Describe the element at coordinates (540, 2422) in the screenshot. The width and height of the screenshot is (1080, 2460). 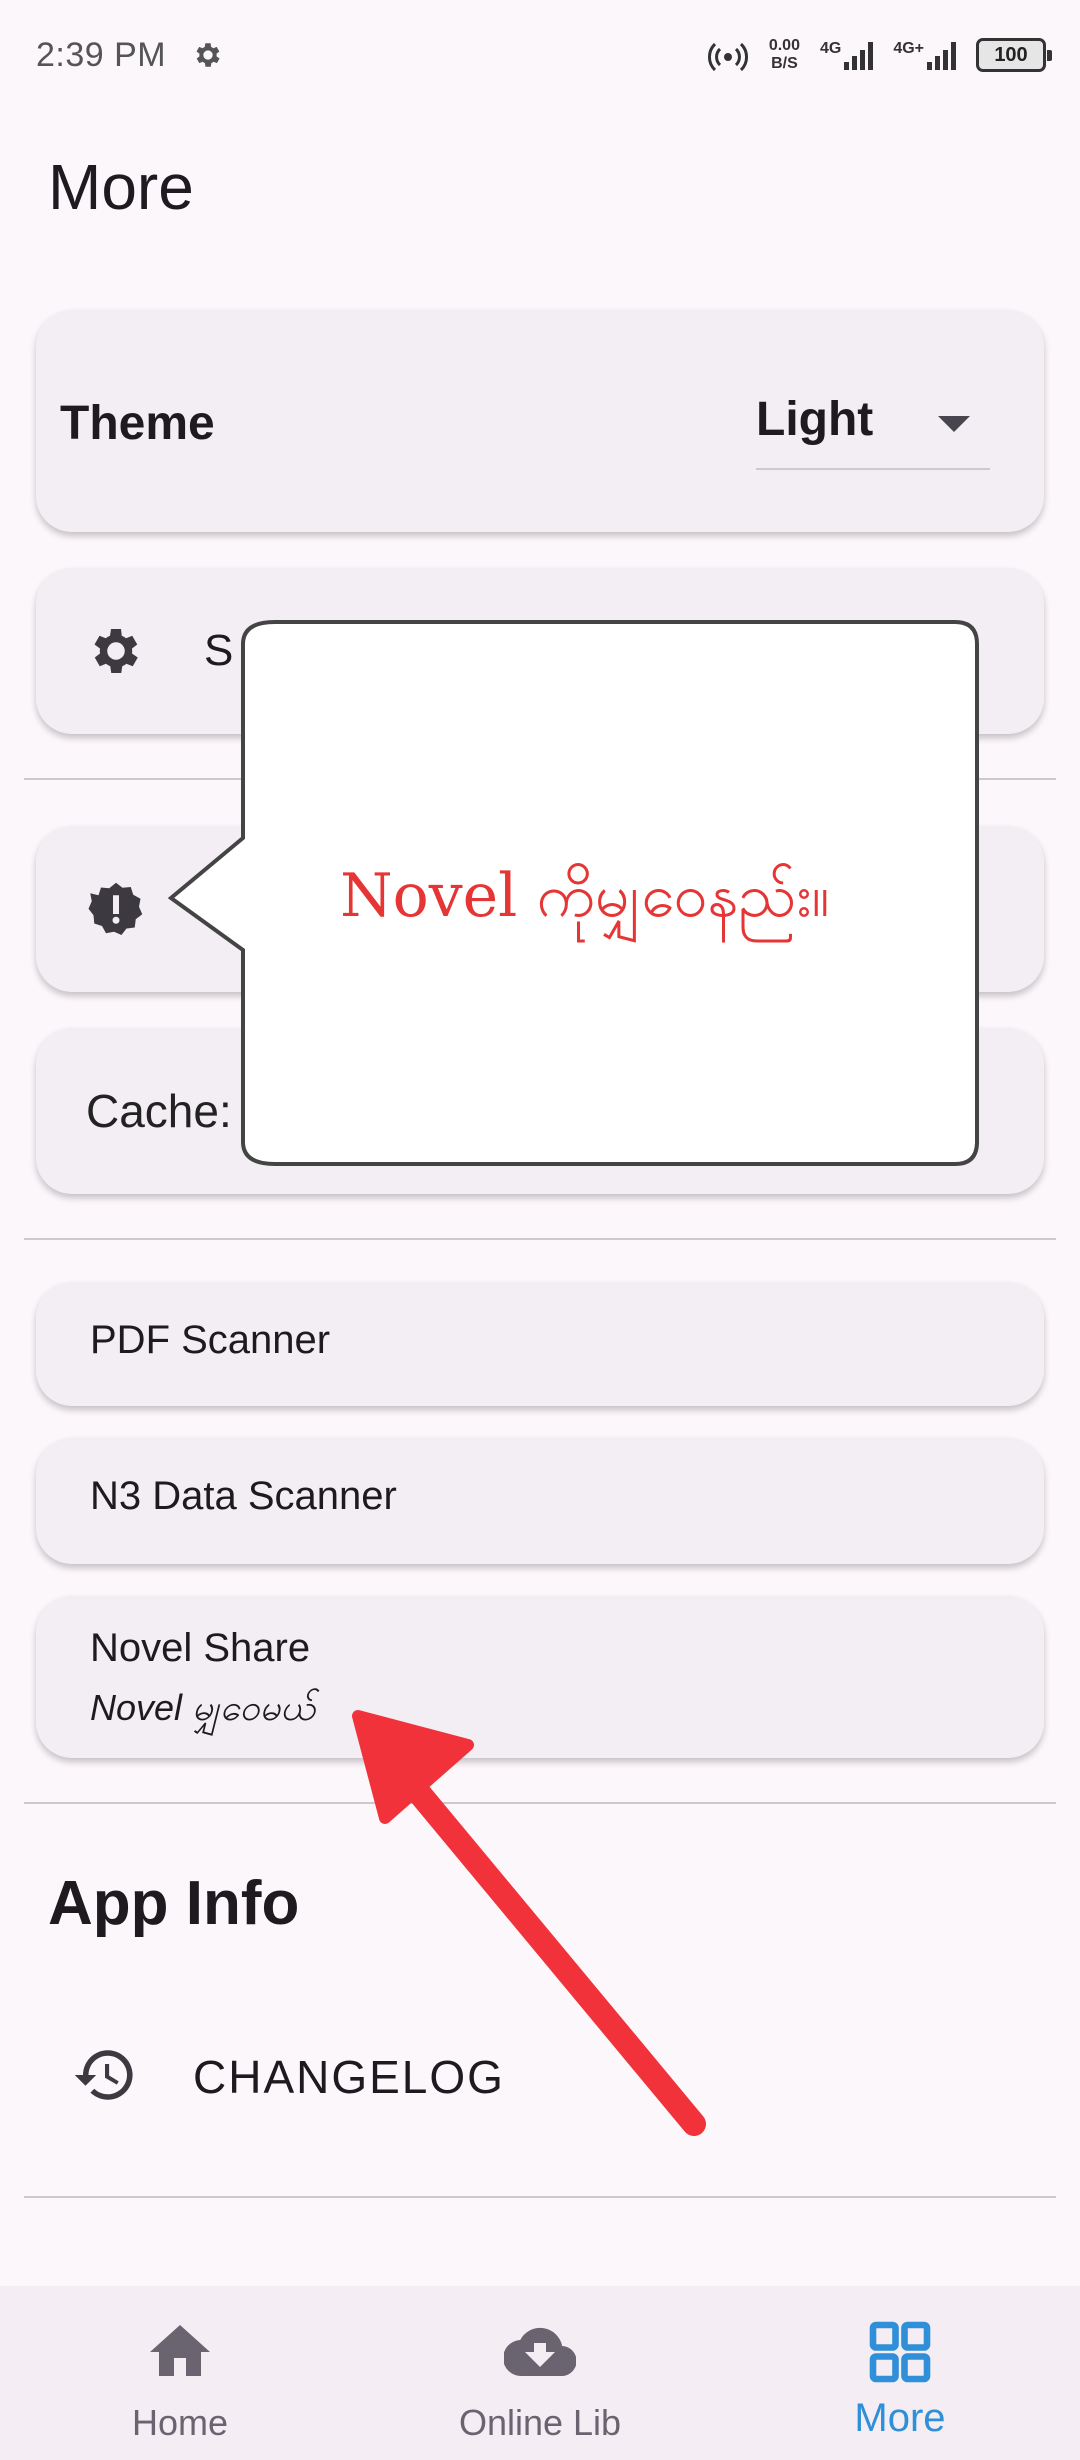
I see `nav-online-lib-label: Online Lib` at that location.